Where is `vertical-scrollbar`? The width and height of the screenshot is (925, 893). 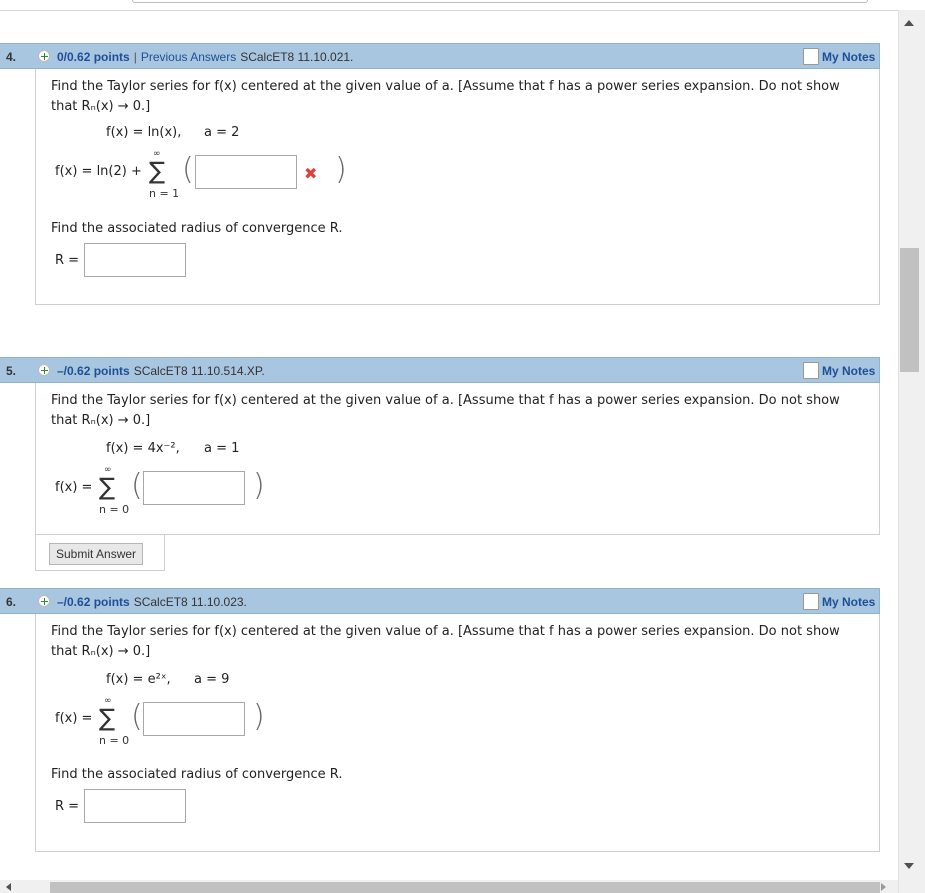
vertical-scrollbar is located at coordinates (911, 451).